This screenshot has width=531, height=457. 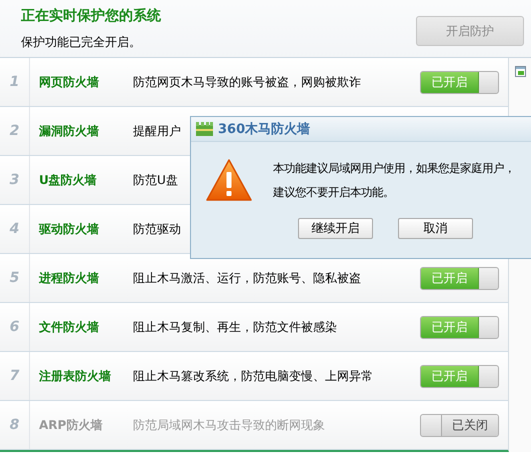 What do you see at coordinates (253, 376) in the screenshot?
I see `firewall-description: 阻止木马篡改系统，防范电脑变慢、上网异常` at bounding box center [253, 376].